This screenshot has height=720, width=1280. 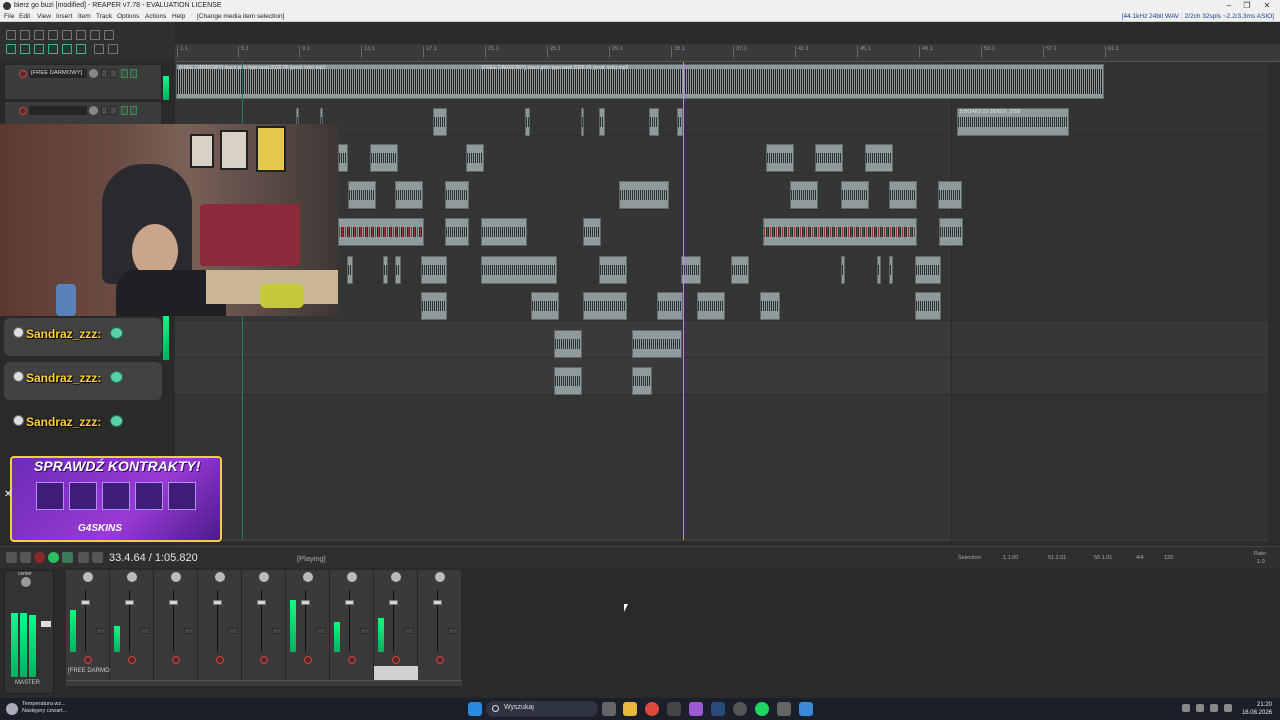 I want to click on menu-insert: Insert, so click(x=64, y=17).